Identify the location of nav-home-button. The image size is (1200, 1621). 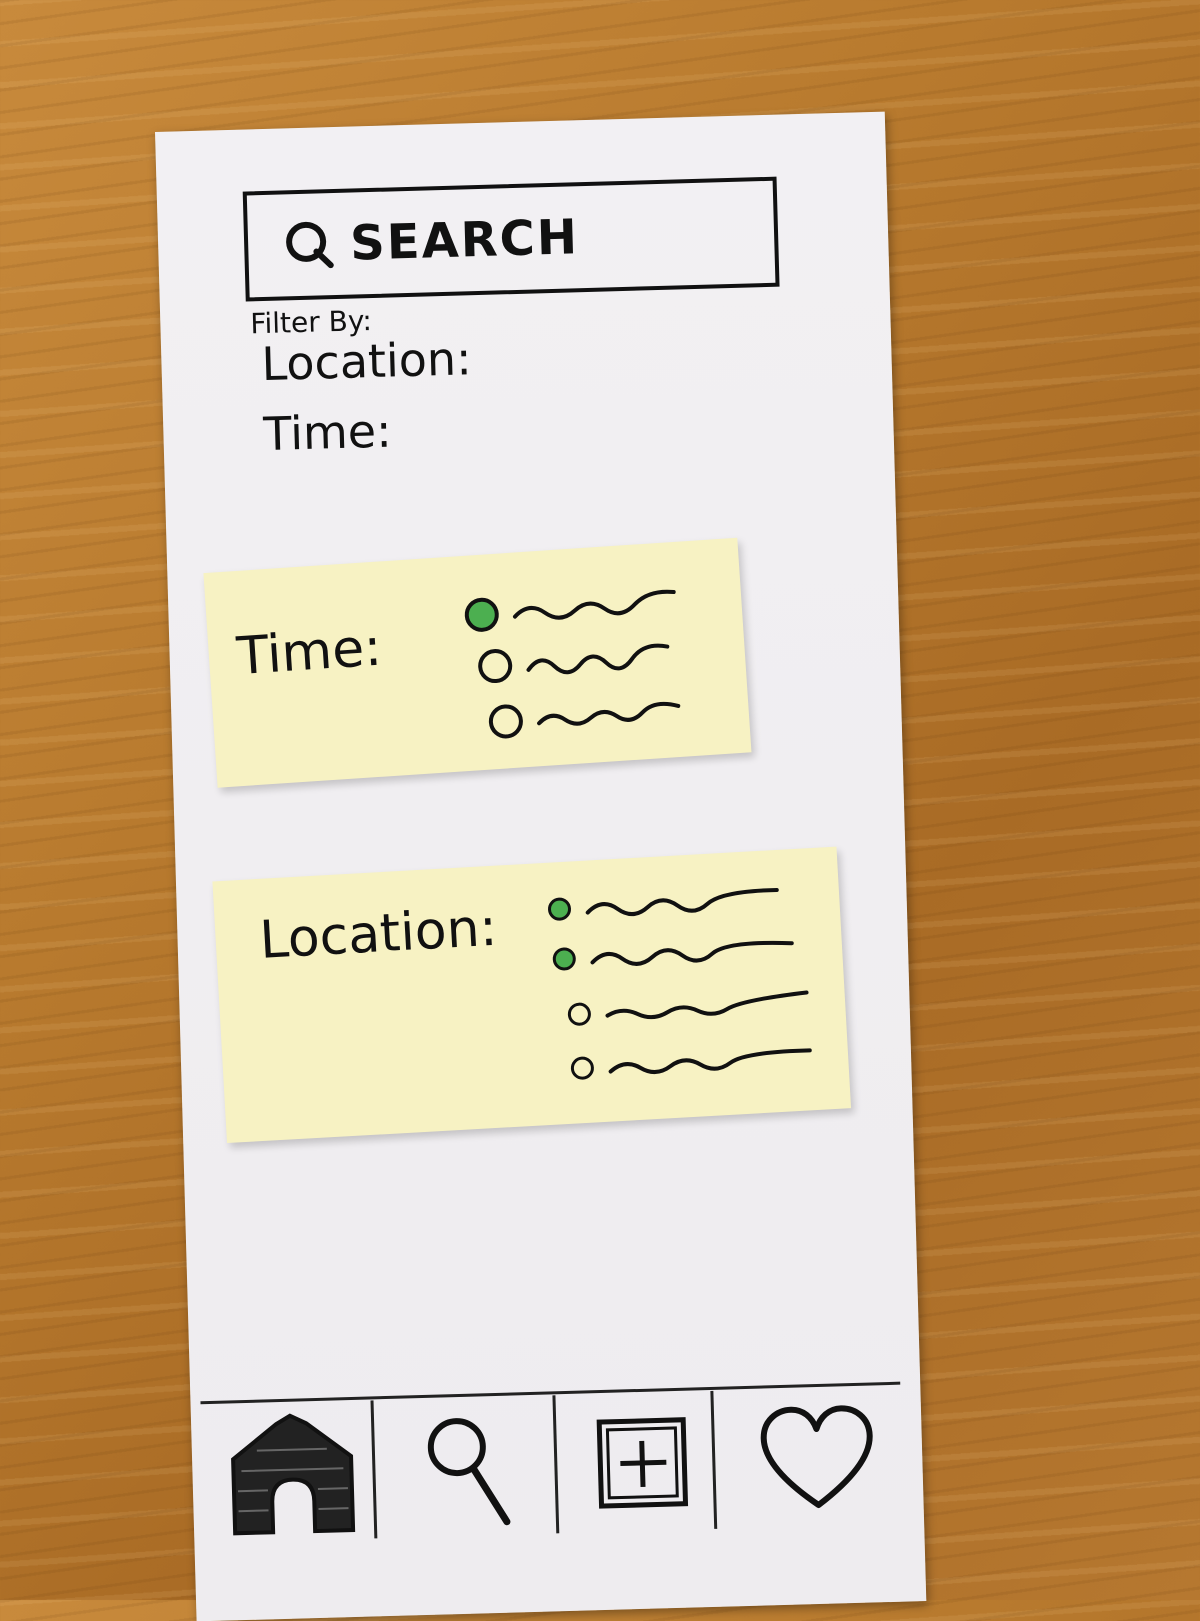
(292, 1473).